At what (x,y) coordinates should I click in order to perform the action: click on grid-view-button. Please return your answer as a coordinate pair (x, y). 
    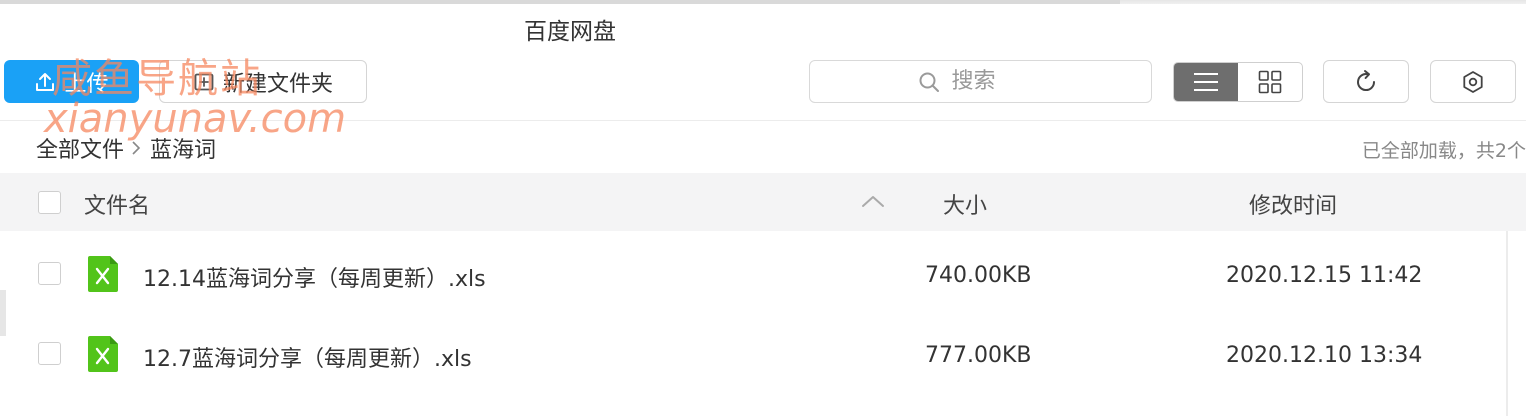
    Looking at the image, I should click on (1270, 82).